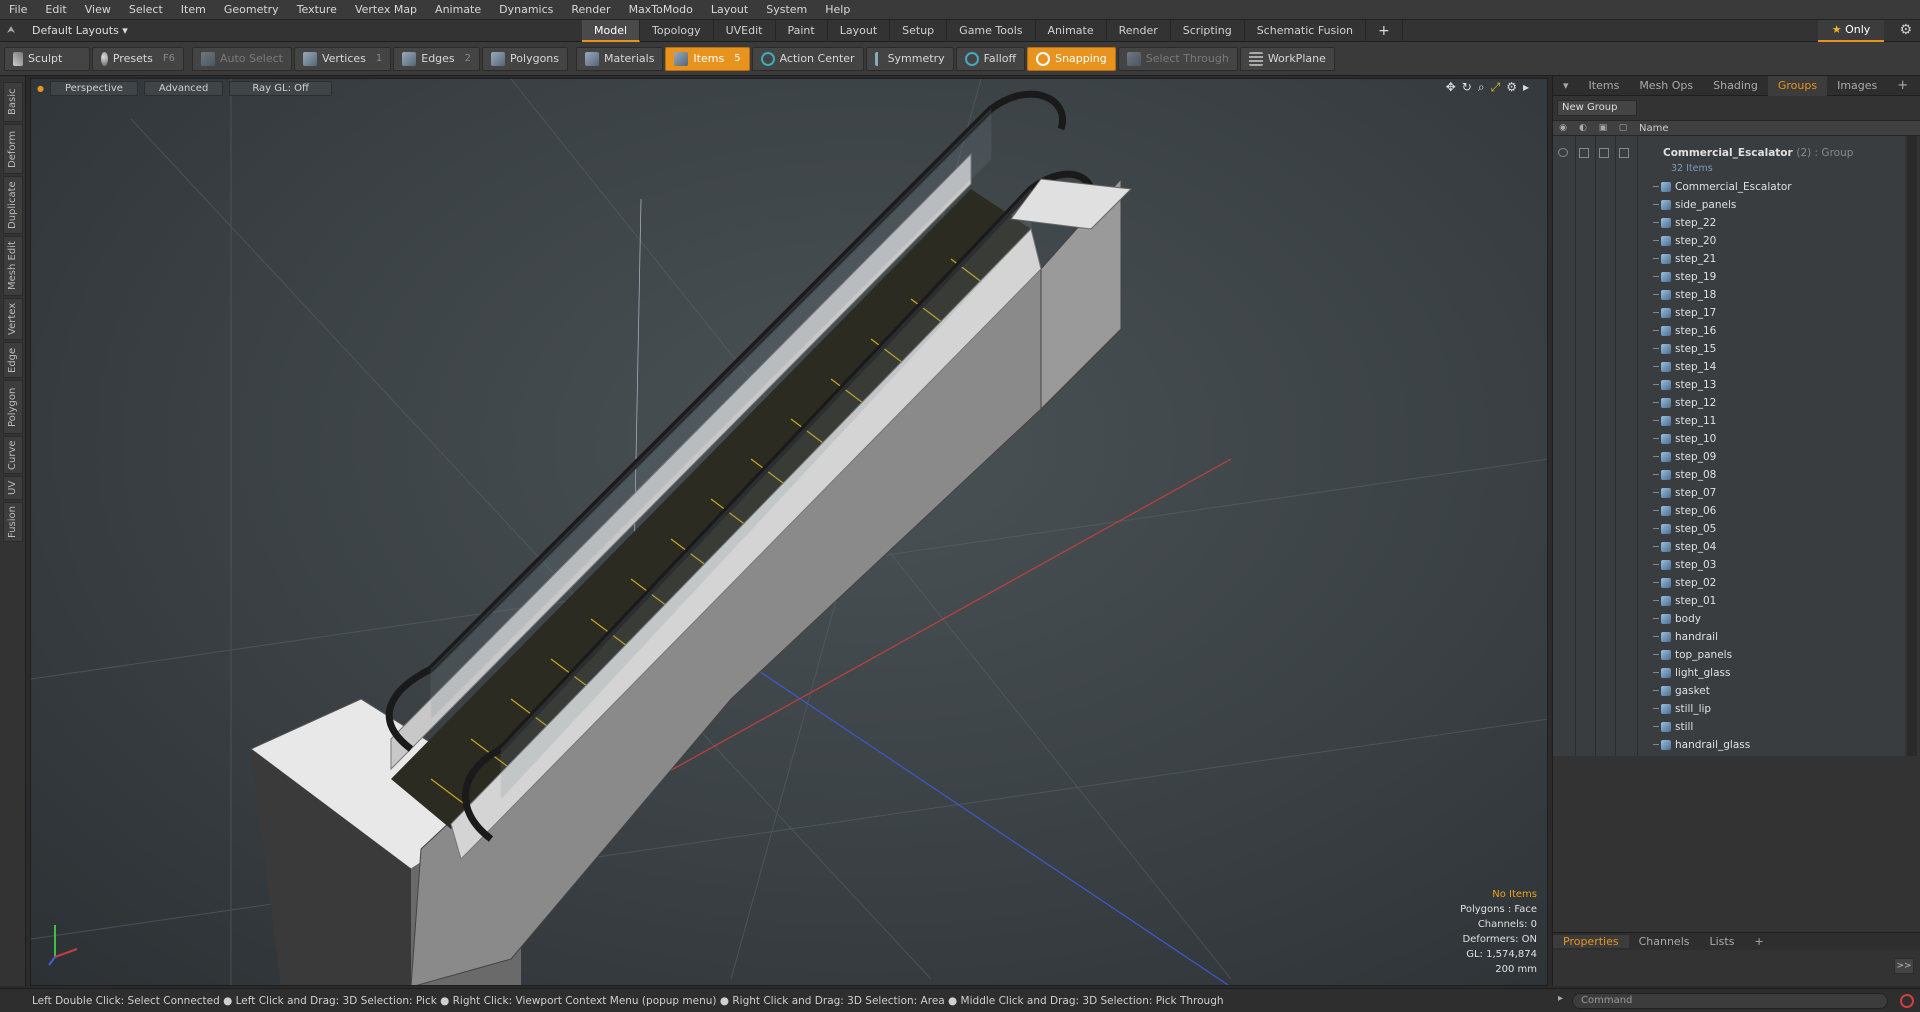 The height and width of the screenshot is (1012, 1920). I want to click on expand-button: >>, so click(1904, 966).